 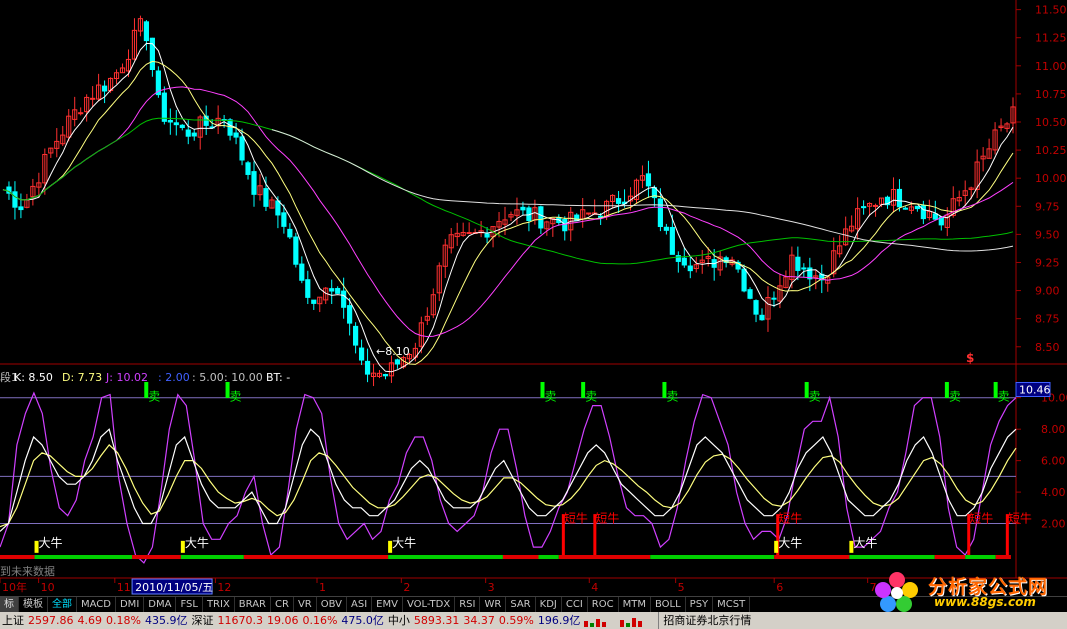 What do you see at coordinates (13, 620) in the screenshot?
I see `sh-index-label: 上证` at bounding box center [13, 620].